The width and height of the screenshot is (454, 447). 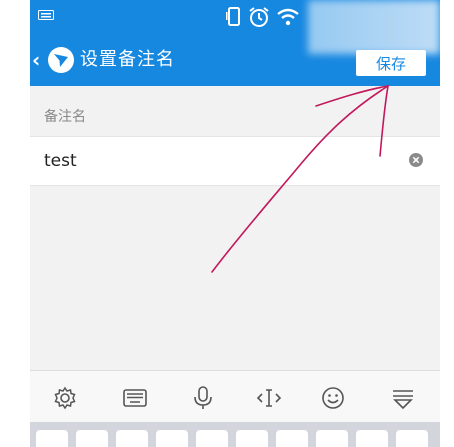 I want to click on phone-vibrate-icon, so click(x=233, y=16).